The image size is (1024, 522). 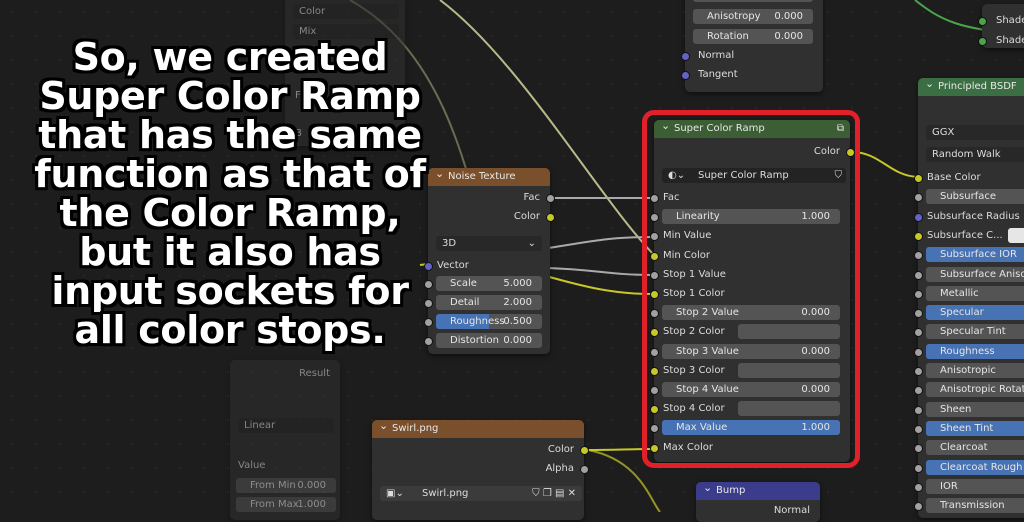 What do you see at coordinates (973, 216) in the screenshot?
I see `bsdf-input: Subsurface Radius` at bounding box center [973, 216].